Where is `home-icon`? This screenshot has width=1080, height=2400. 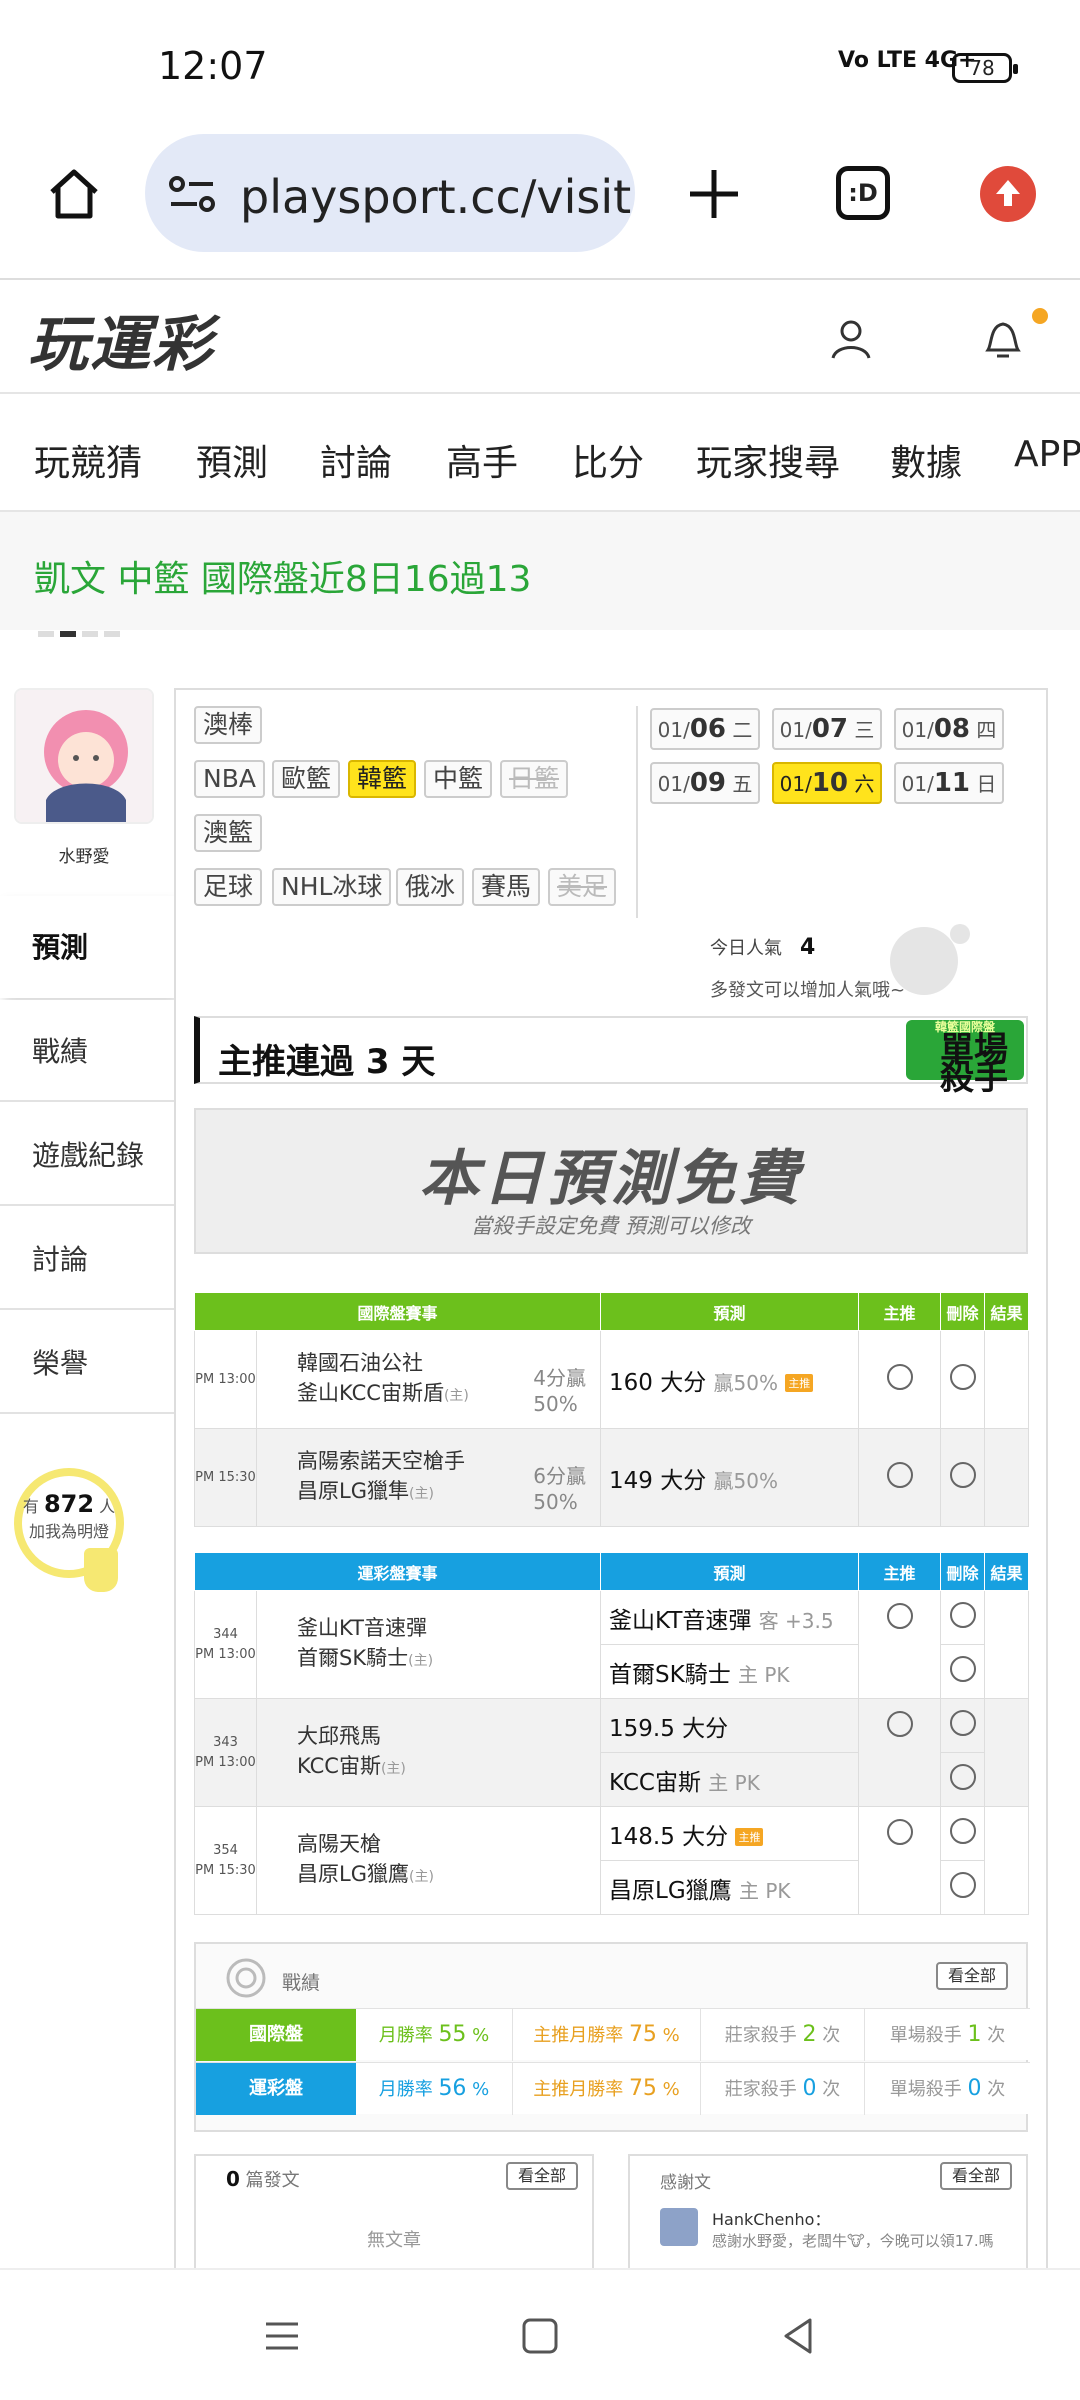
home-icon is located at coordinates (74, 194).